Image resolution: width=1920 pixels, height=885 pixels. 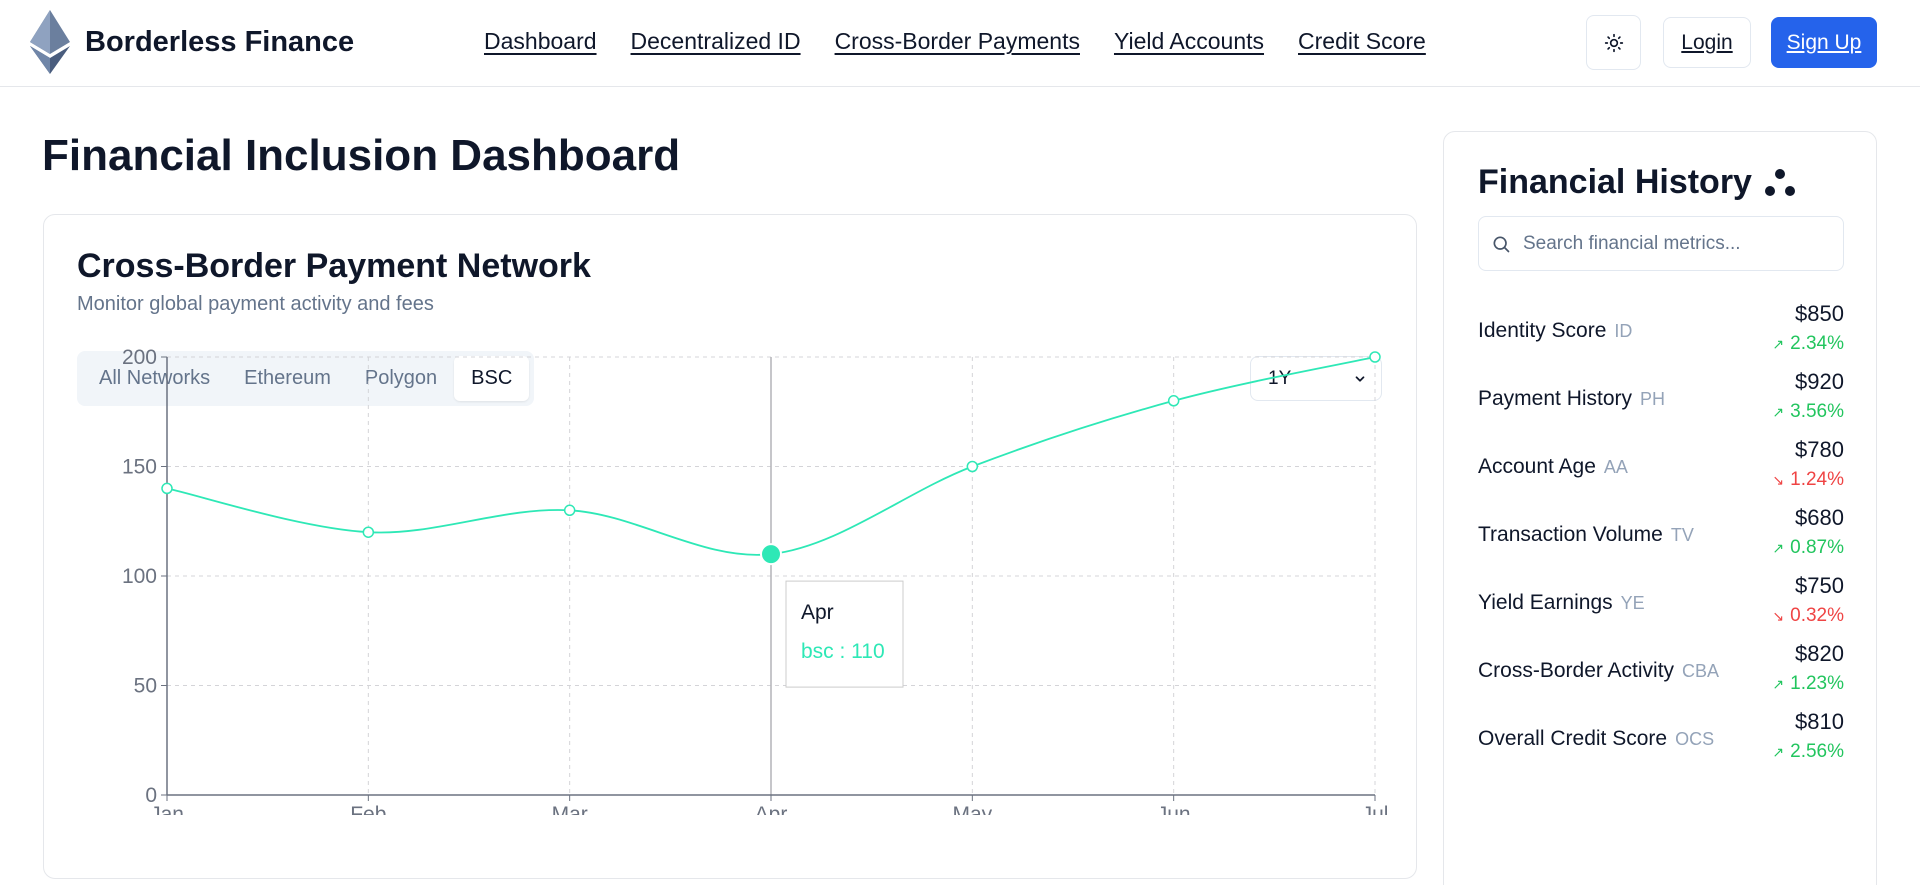 What do you see at coordinates (1817, 479) in the screenshot?
I see `metric-change-value: 1.24%` at bounding box center [1817, 479].